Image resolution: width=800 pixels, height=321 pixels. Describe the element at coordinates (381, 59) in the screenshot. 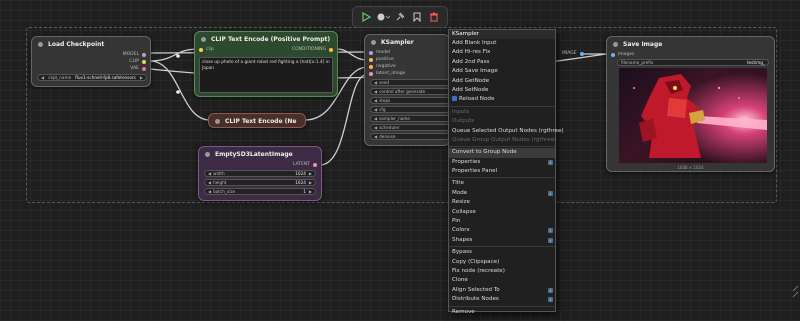

I see `input-slot-positive: positive` at that location.